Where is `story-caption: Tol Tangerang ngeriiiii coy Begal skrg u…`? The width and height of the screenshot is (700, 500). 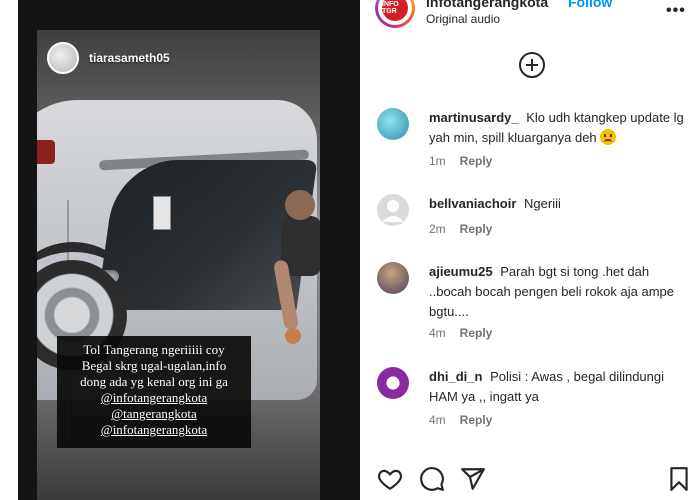 story-caption: Tol Tangerang ngeriiiii coy Begal skrg u… is located at coordinates (154, 392).